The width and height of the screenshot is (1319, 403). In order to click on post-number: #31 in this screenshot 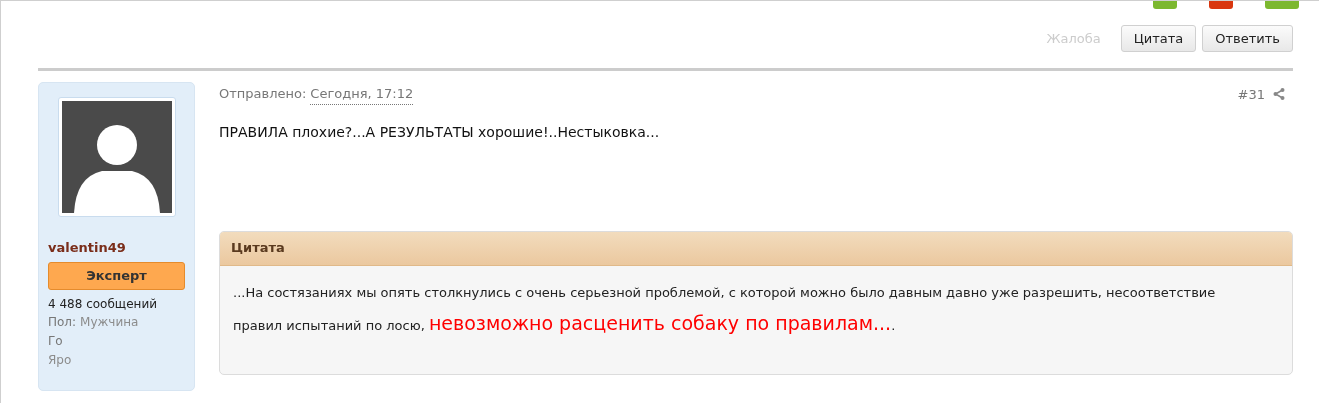, I will do `click(1251, 94)`.